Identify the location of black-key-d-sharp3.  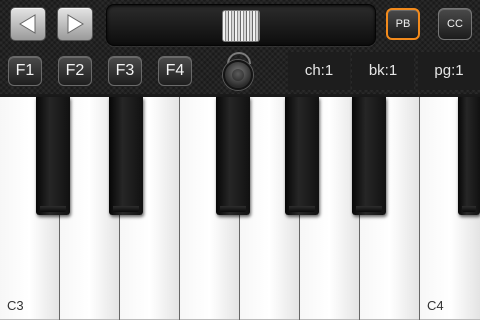
(126, 156).